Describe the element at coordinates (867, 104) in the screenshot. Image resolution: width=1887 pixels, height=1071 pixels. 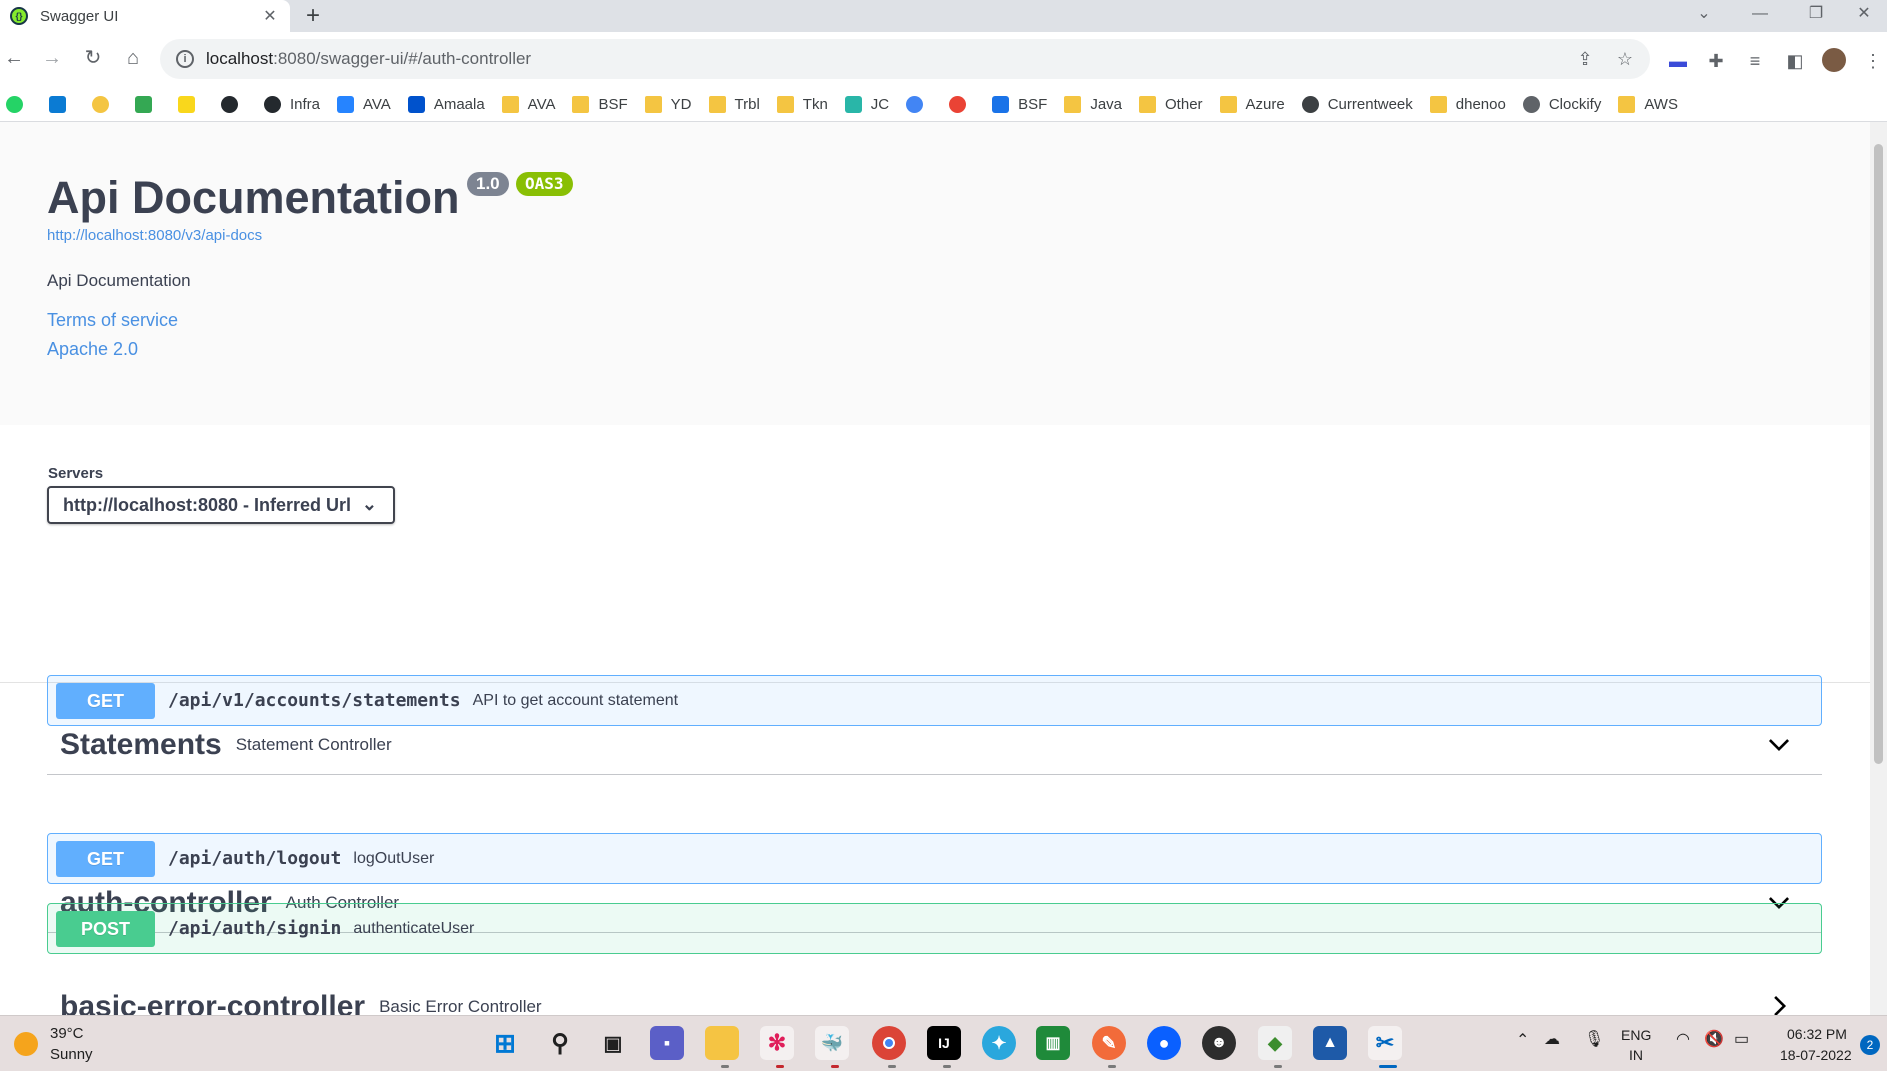
I see `bookmark-item: JC` at that location.